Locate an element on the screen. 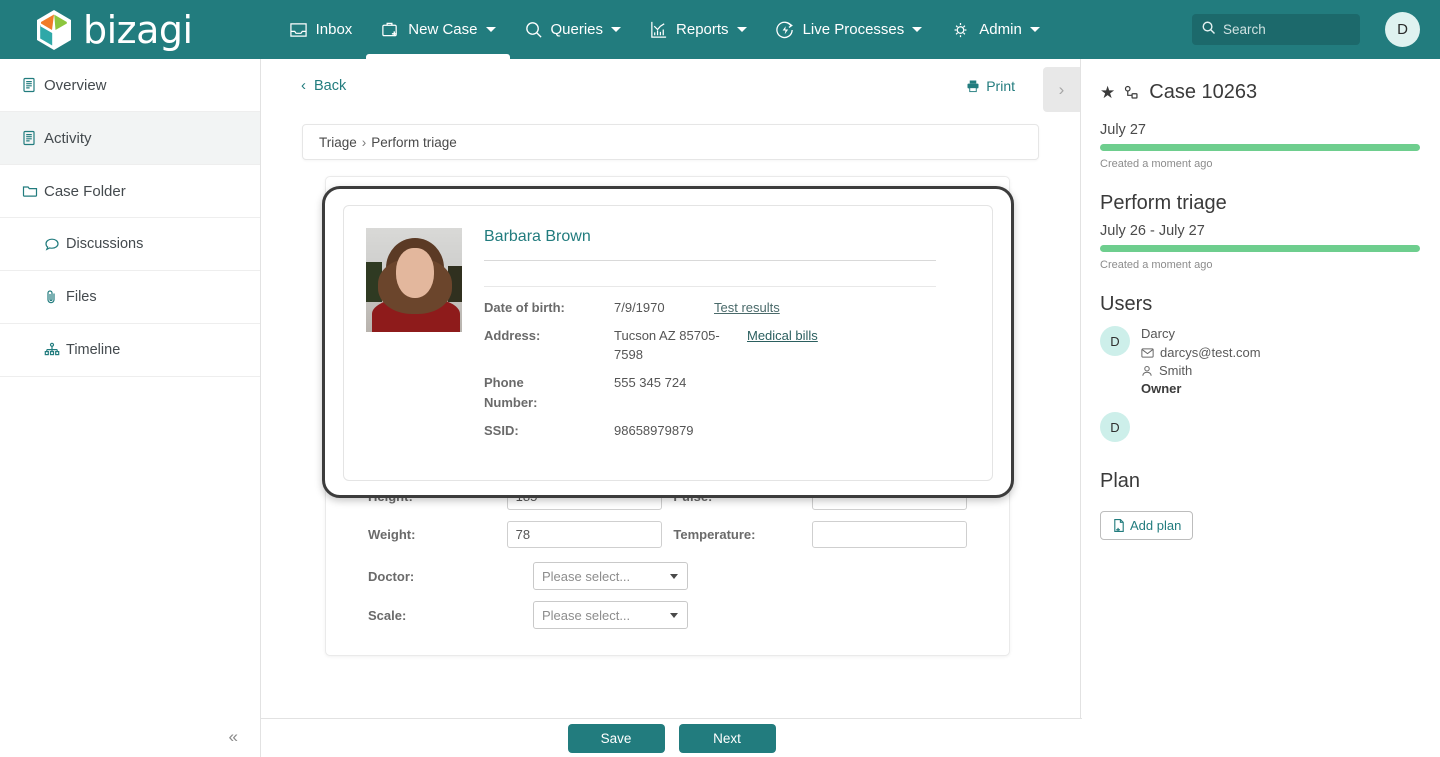  printer-icon is located at coordinates (973, 86).